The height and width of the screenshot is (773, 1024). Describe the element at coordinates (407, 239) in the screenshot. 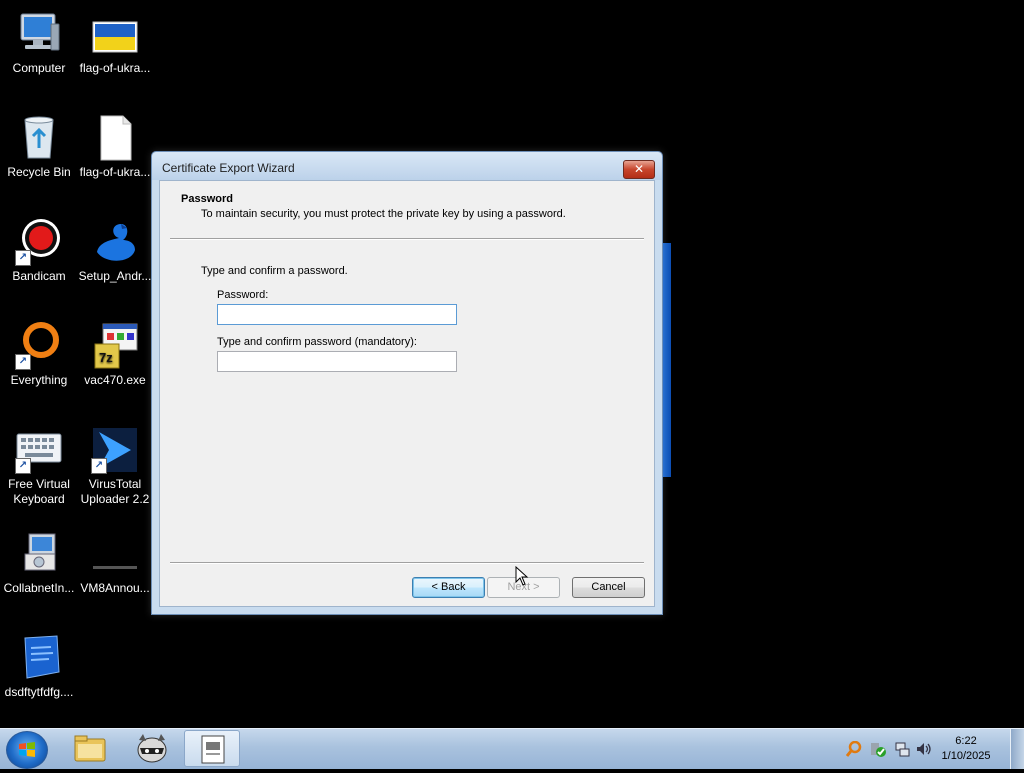

I see `header-separator` at that location.